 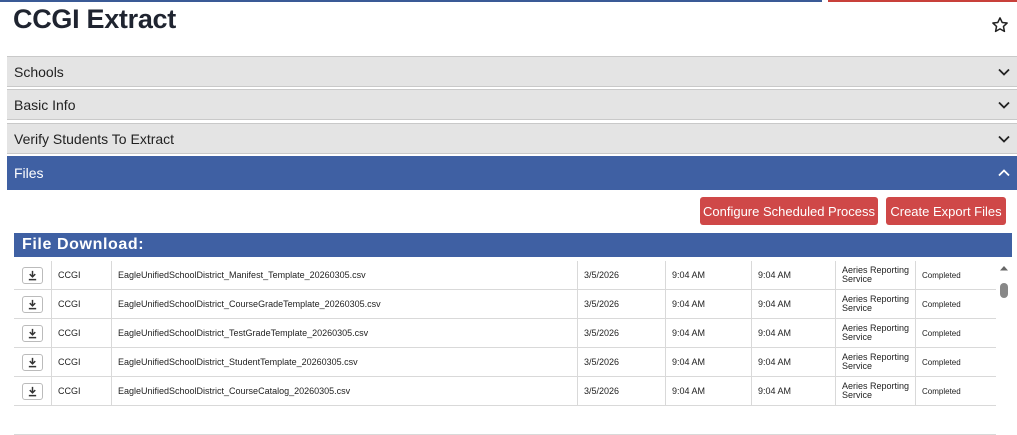 I want to click on file-download-header: File Download:, so click(x=513, y=245).